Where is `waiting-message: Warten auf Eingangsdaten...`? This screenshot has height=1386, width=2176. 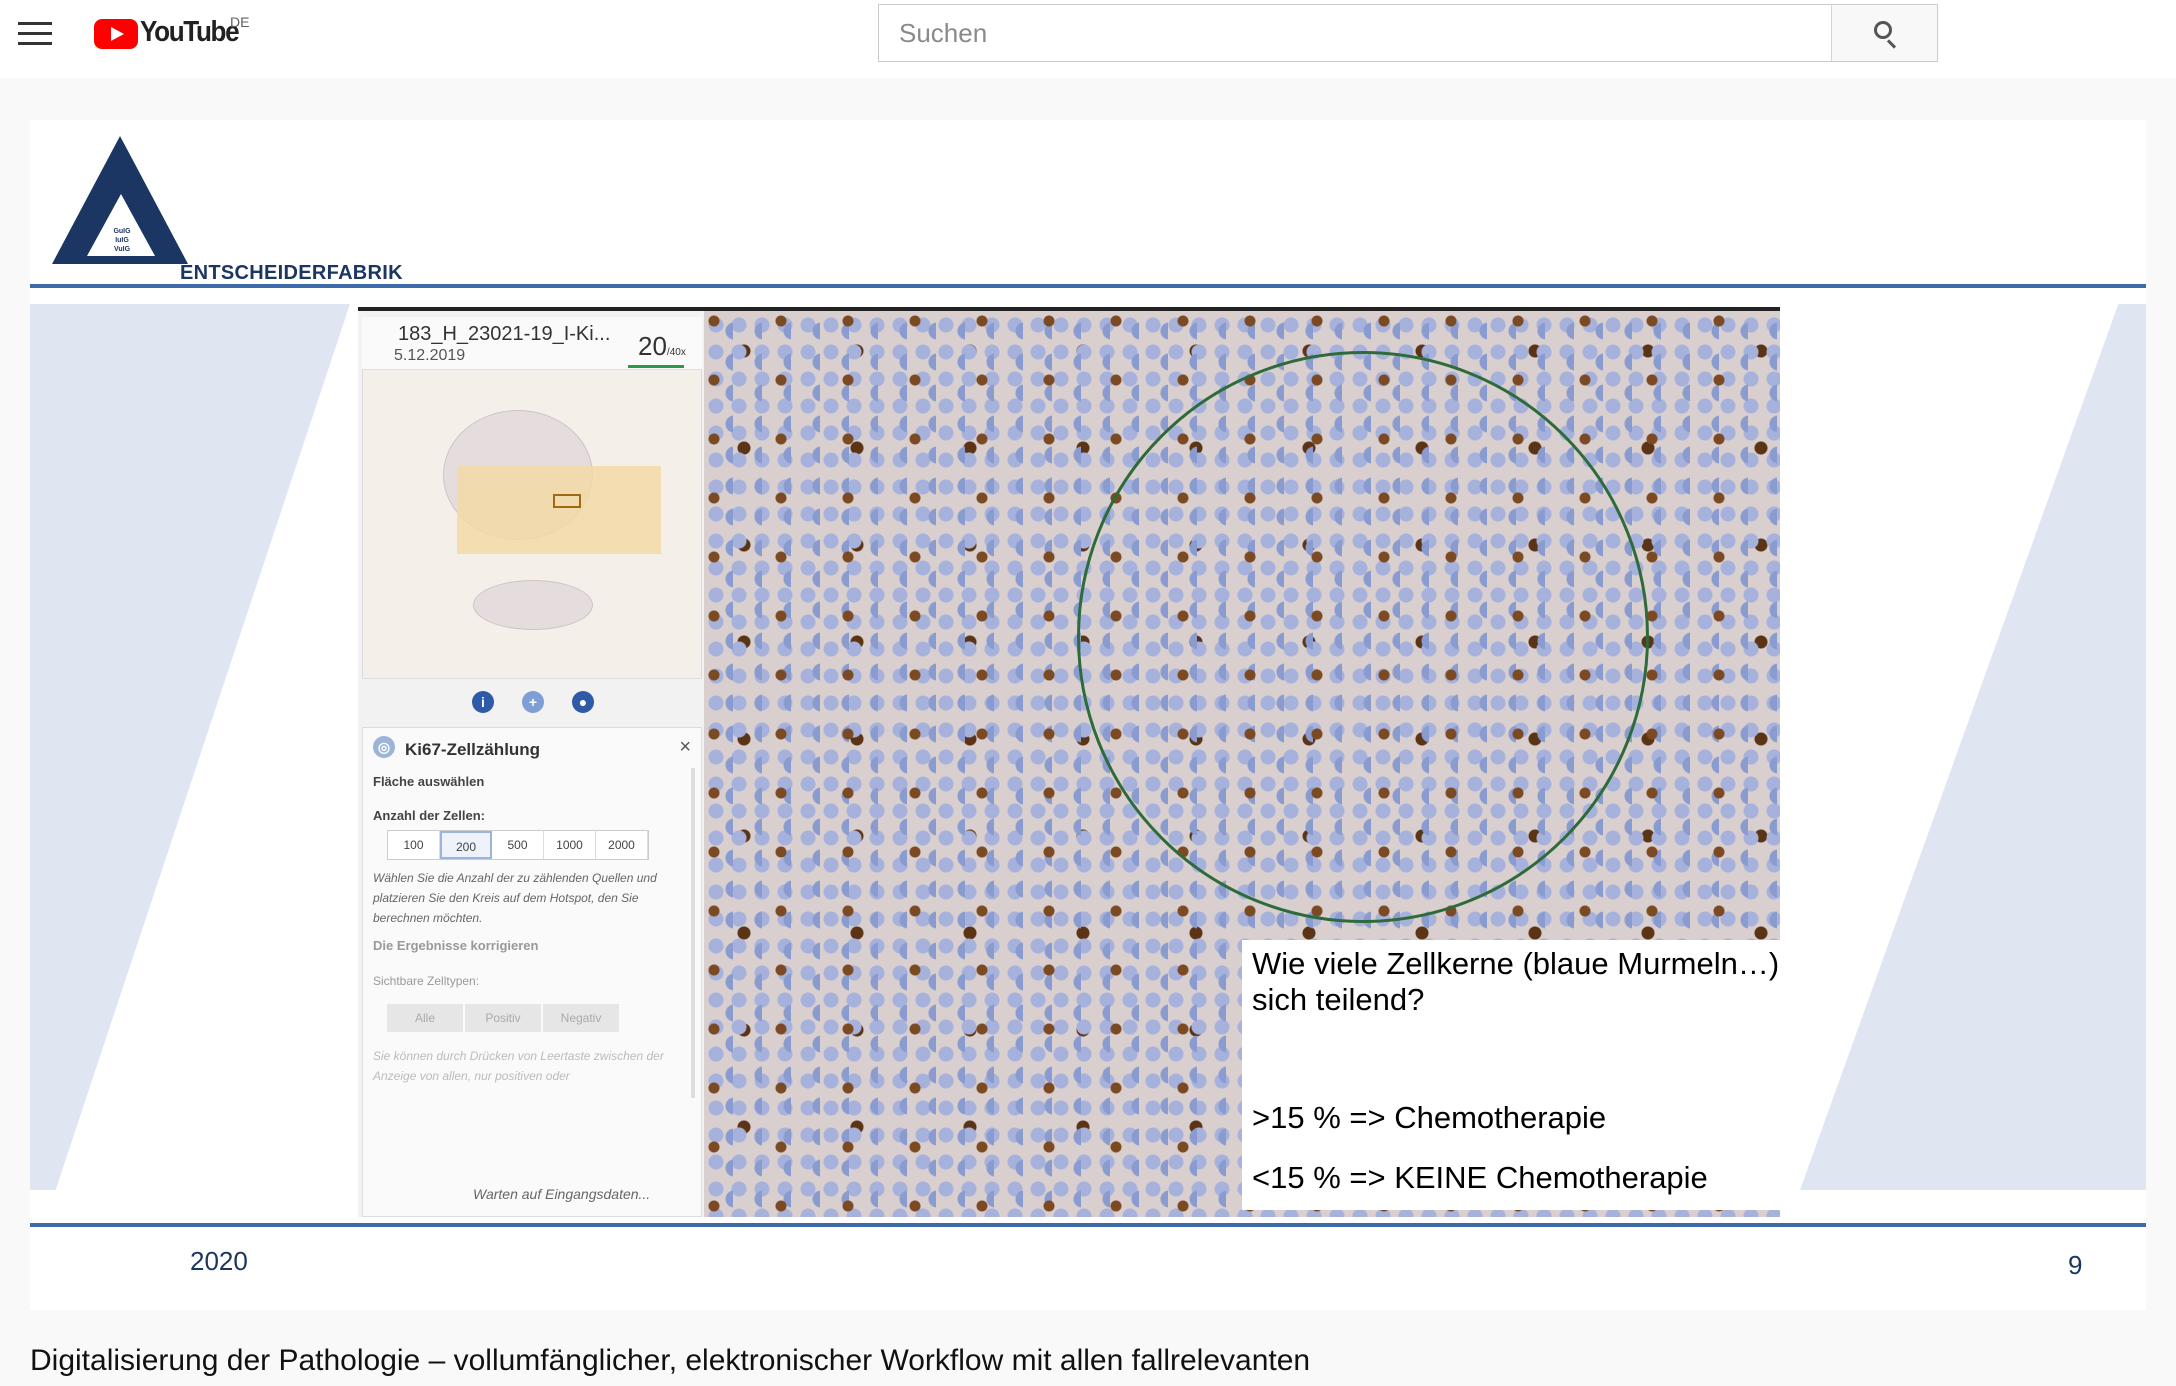
waiting-message: Warten auf Eingangsdaten... is located at coordinates (562, 1194).